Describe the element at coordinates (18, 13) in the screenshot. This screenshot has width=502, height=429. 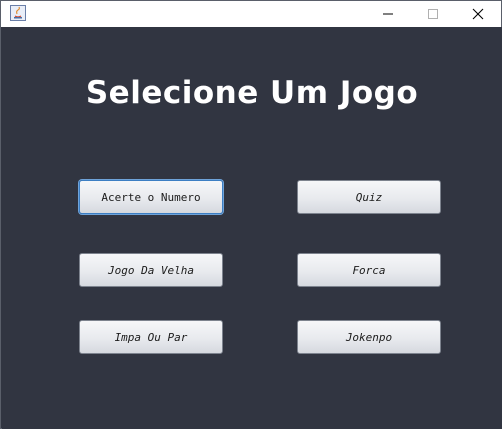
I see `java-app-icon` at that location.